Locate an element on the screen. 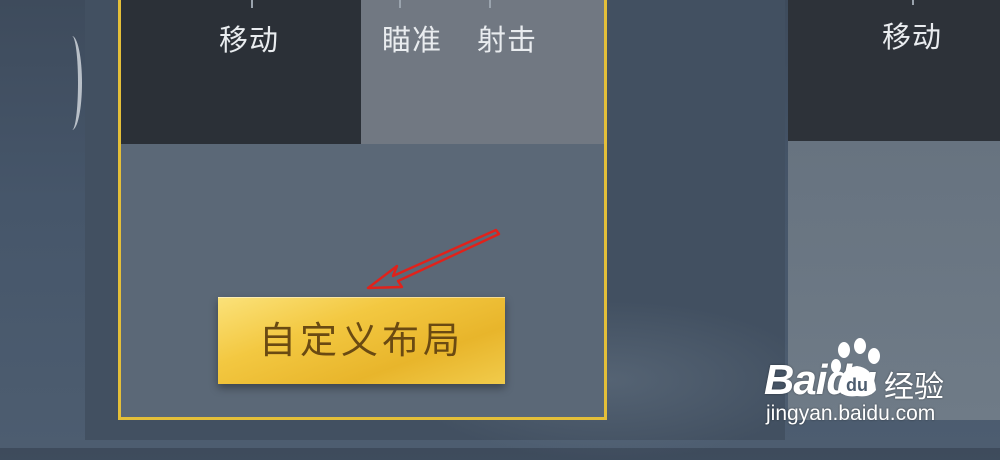  custom-layout-button: 自定义布局 is located at coordinates (361, 340).